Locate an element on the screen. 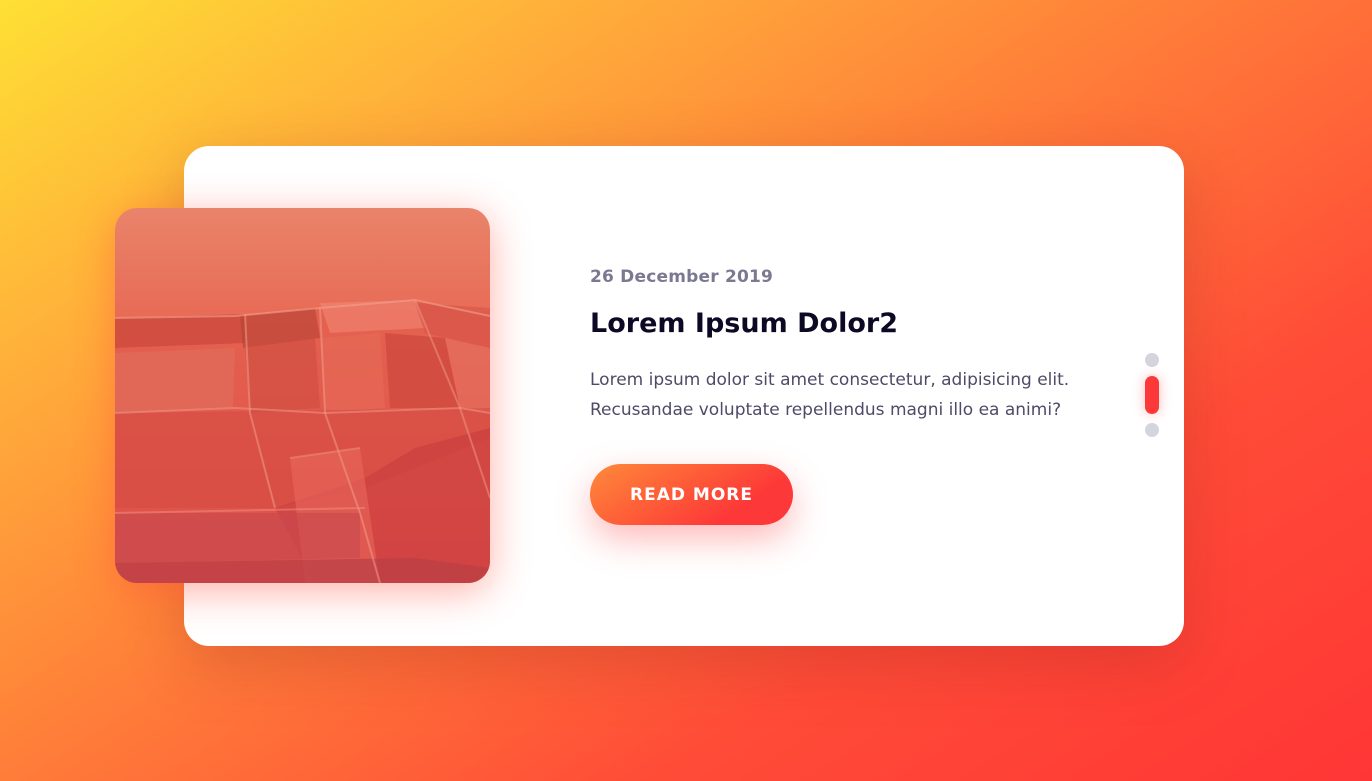  read-more-button: READ MORE is located at coordinates (691, 494).